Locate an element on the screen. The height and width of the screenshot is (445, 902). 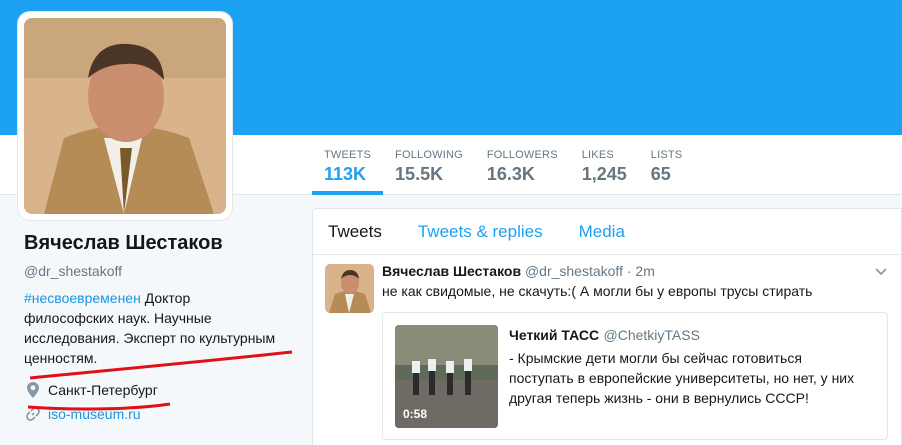
stat-lists: LISTS 65 is located at coordinates (667, 172).